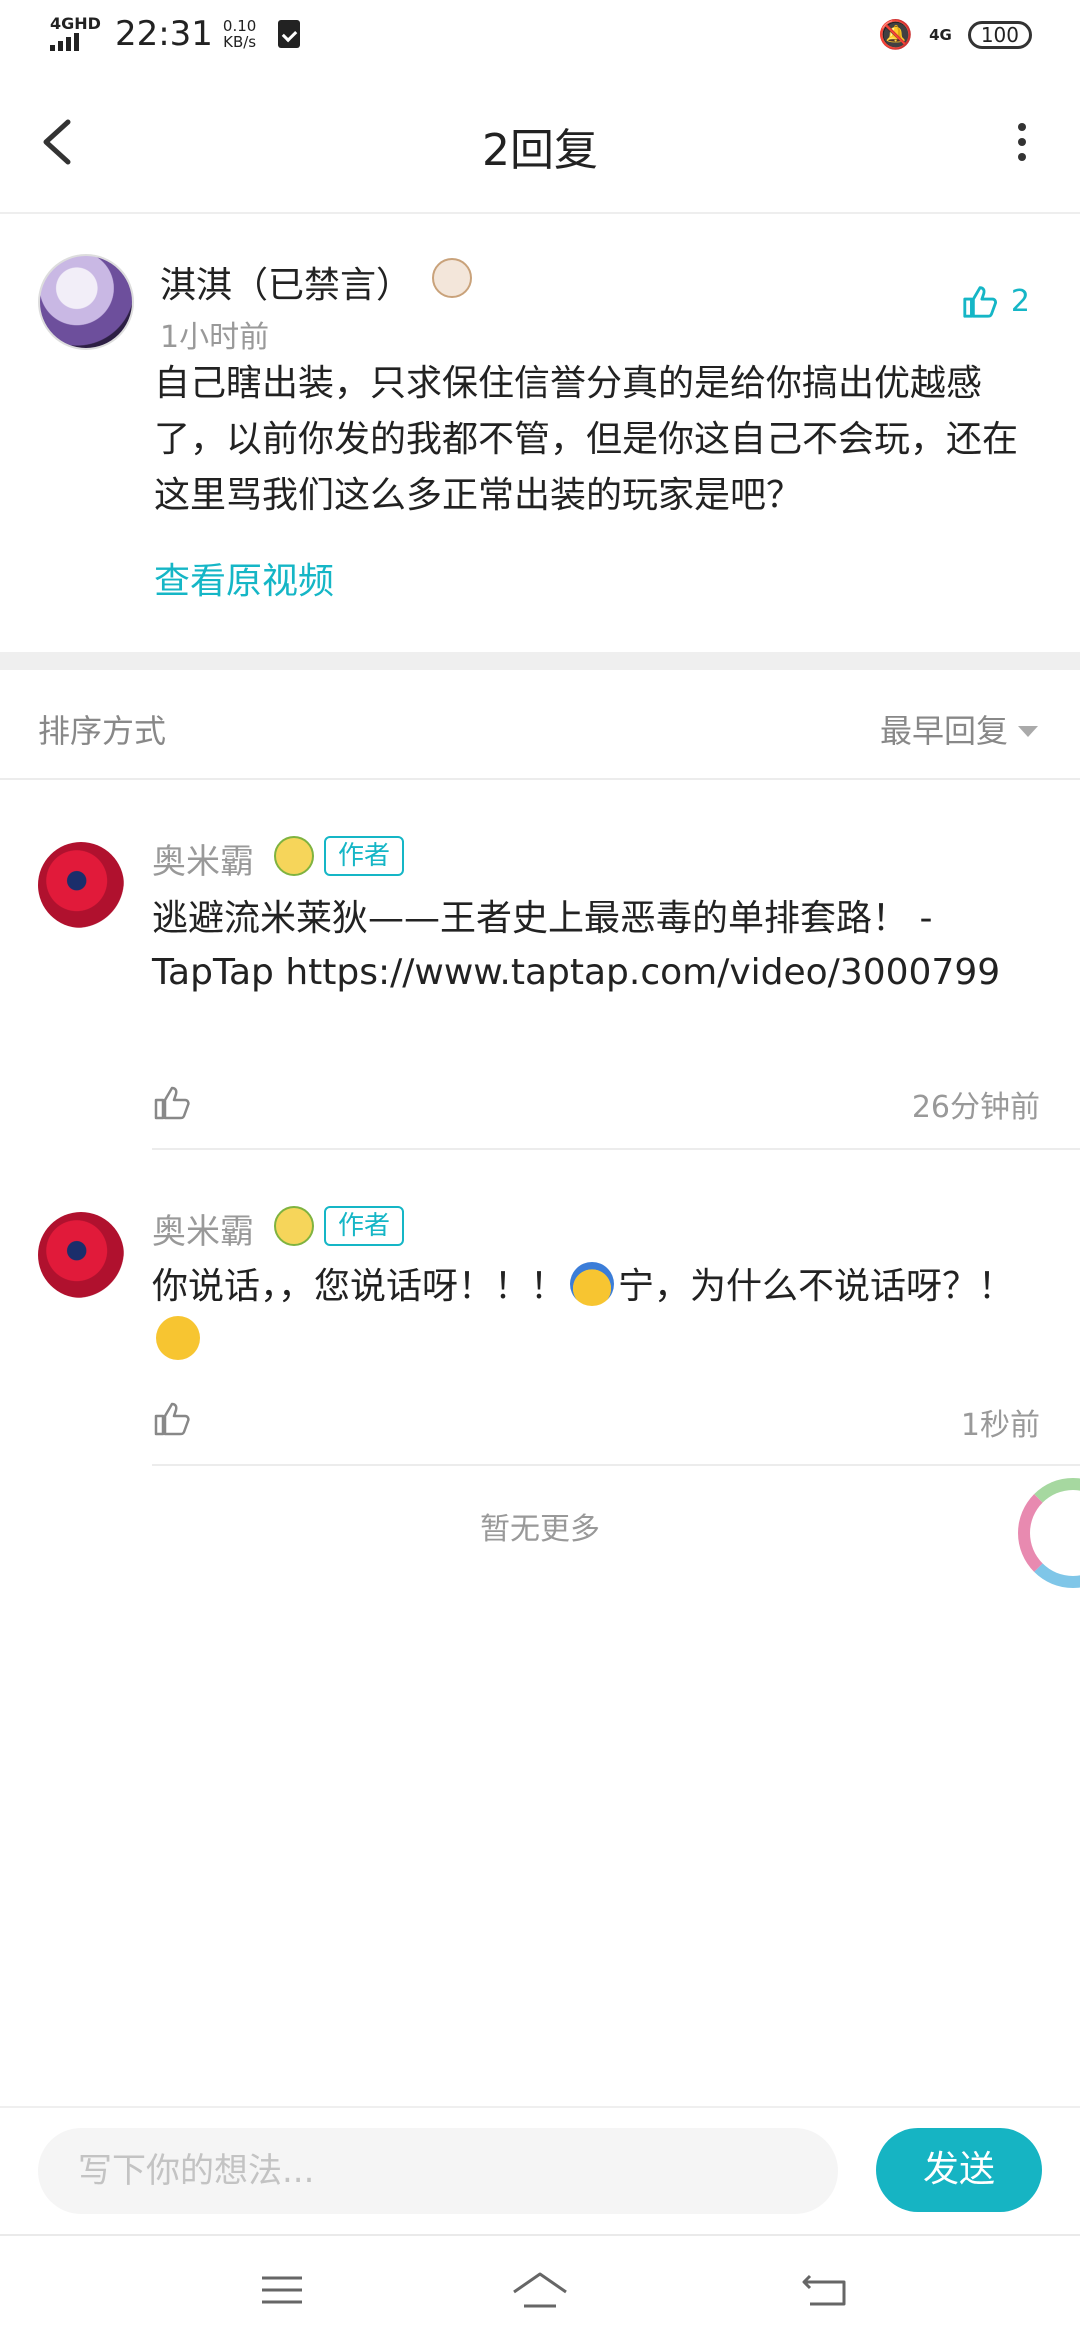 This screenshot has width=1080, height=2340. I want to click on like-count: 2, so click(1020, 301).